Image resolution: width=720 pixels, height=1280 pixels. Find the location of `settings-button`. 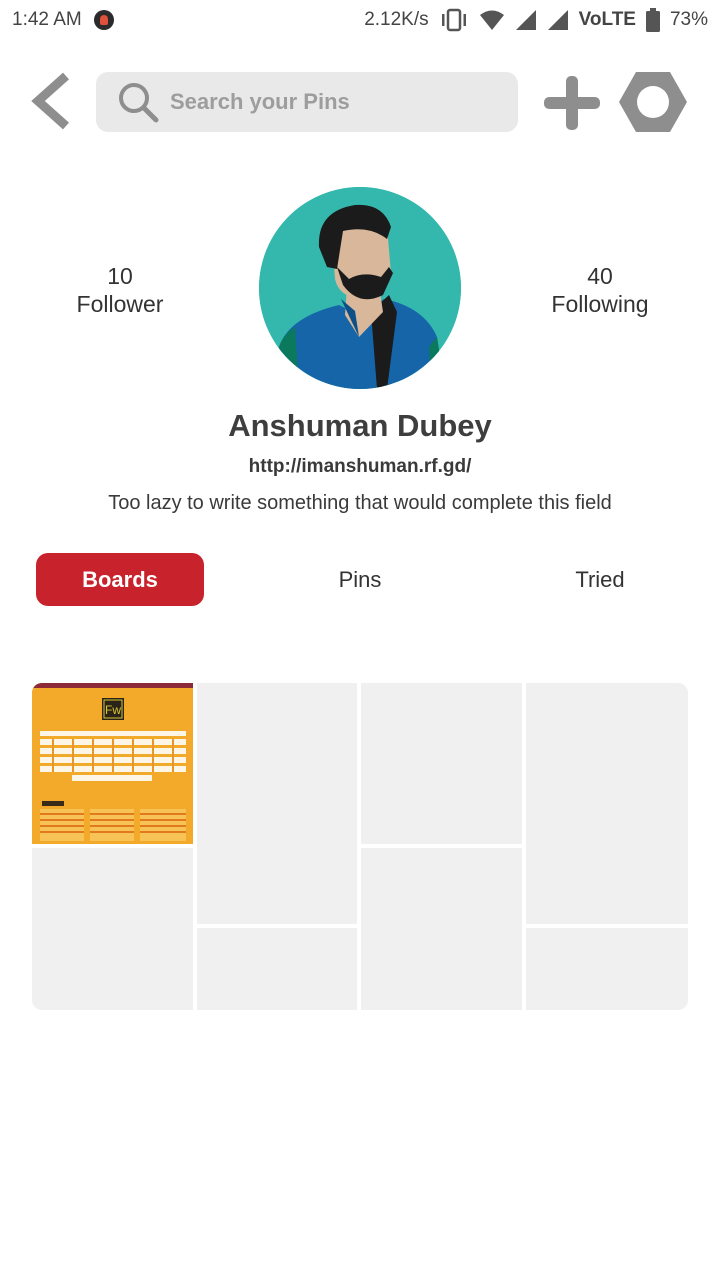

settings-button is located at coordinates (653, 102).